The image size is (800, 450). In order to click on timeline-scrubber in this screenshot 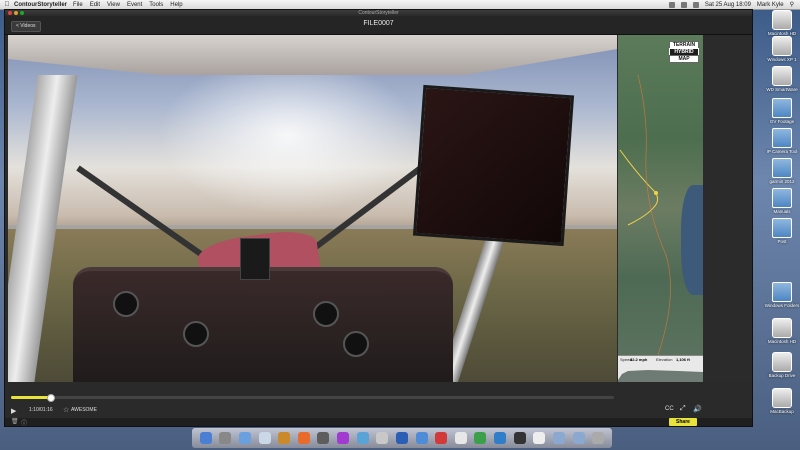, I will do `click(312, 398)`.